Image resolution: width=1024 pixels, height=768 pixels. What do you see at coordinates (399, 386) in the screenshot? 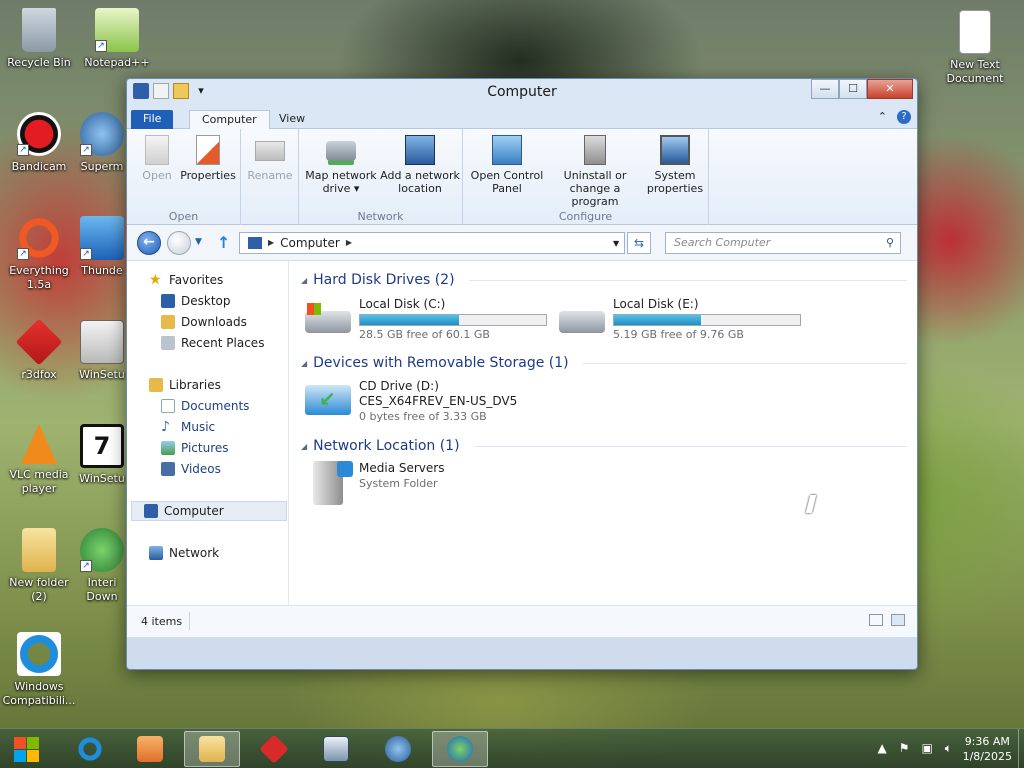
I see `drive-name: CD Drive (D:)` at bounding box center [399, 386].